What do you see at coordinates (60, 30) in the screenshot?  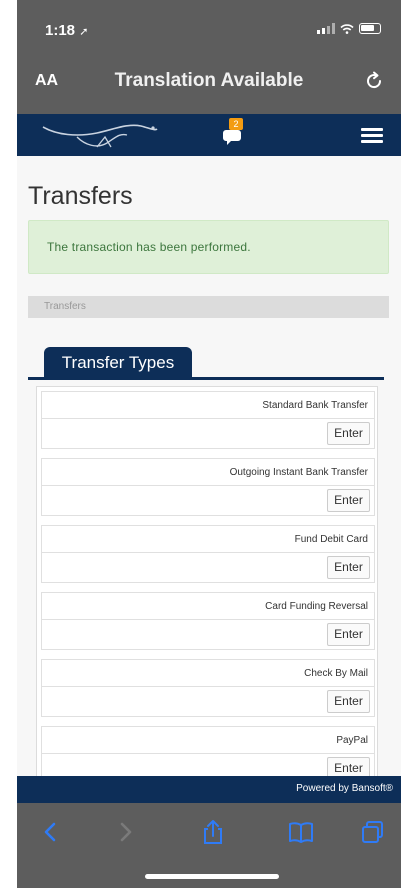 I see `status-time-text: 1:18` at bounding box center [60, 30].